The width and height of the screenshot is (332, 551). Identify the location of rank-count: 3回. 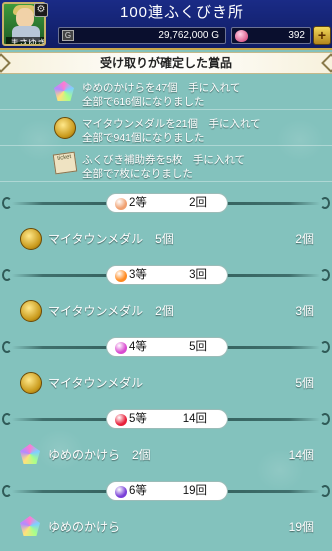
(198, 275).